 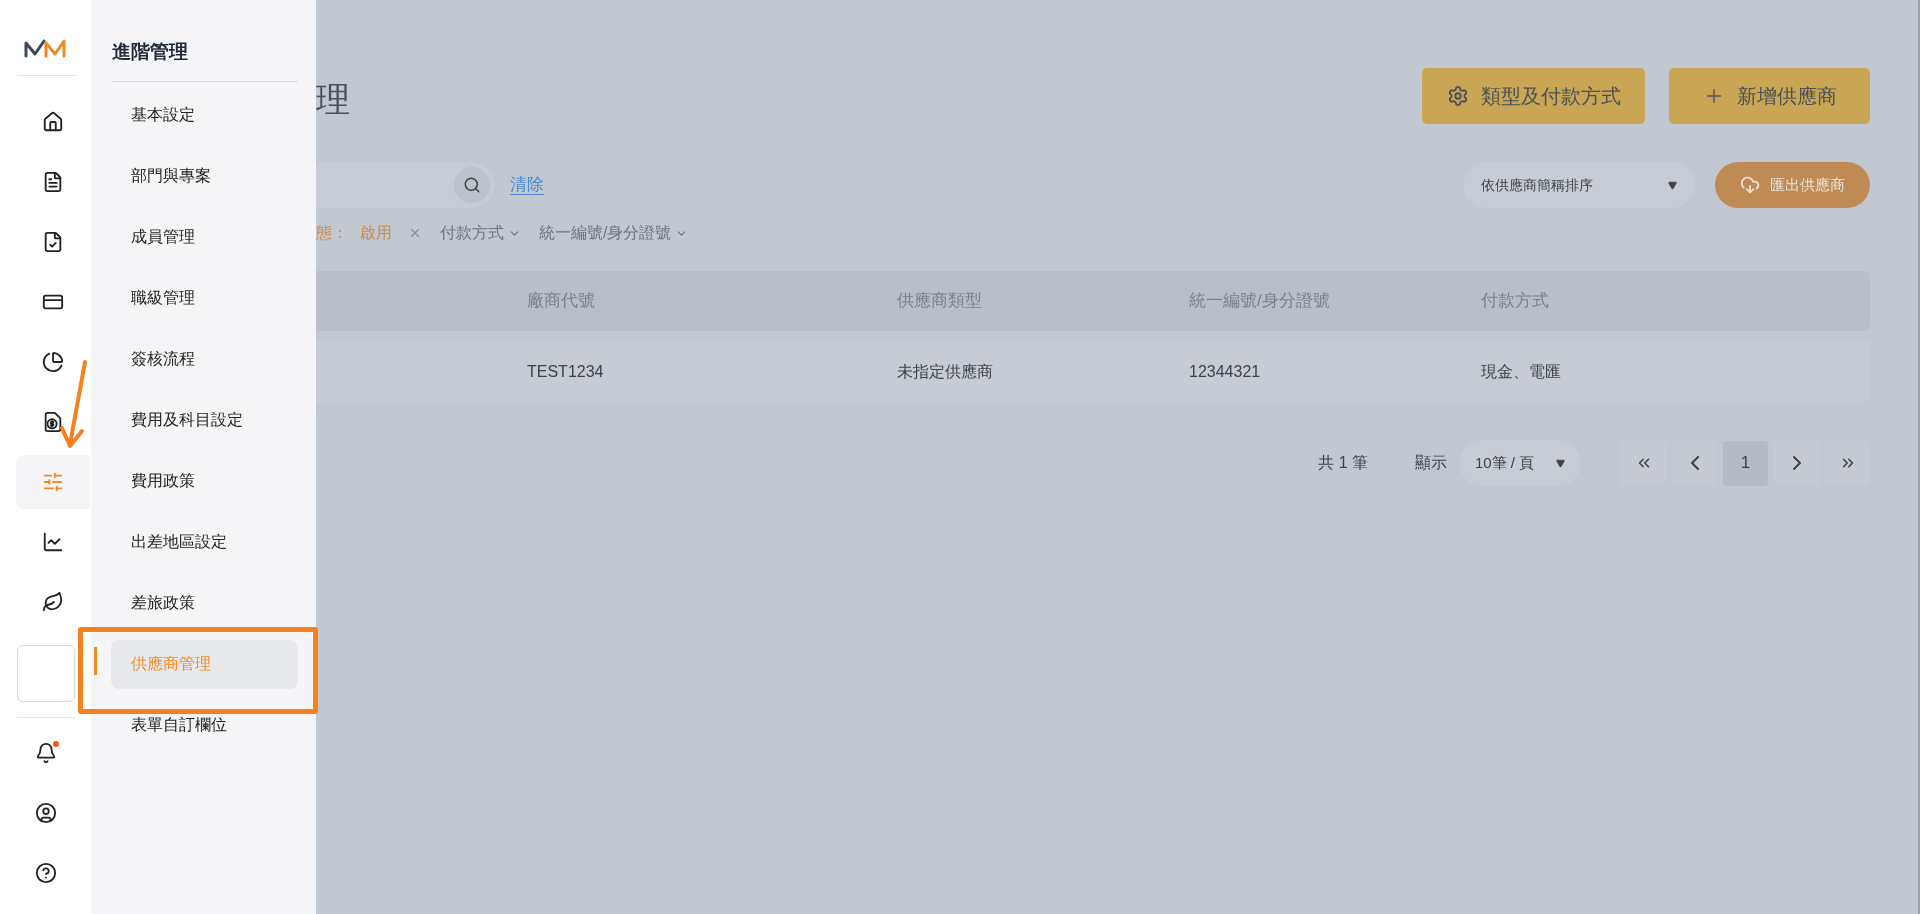 I want to click on leaf-icon, so click(x=53, y=602).